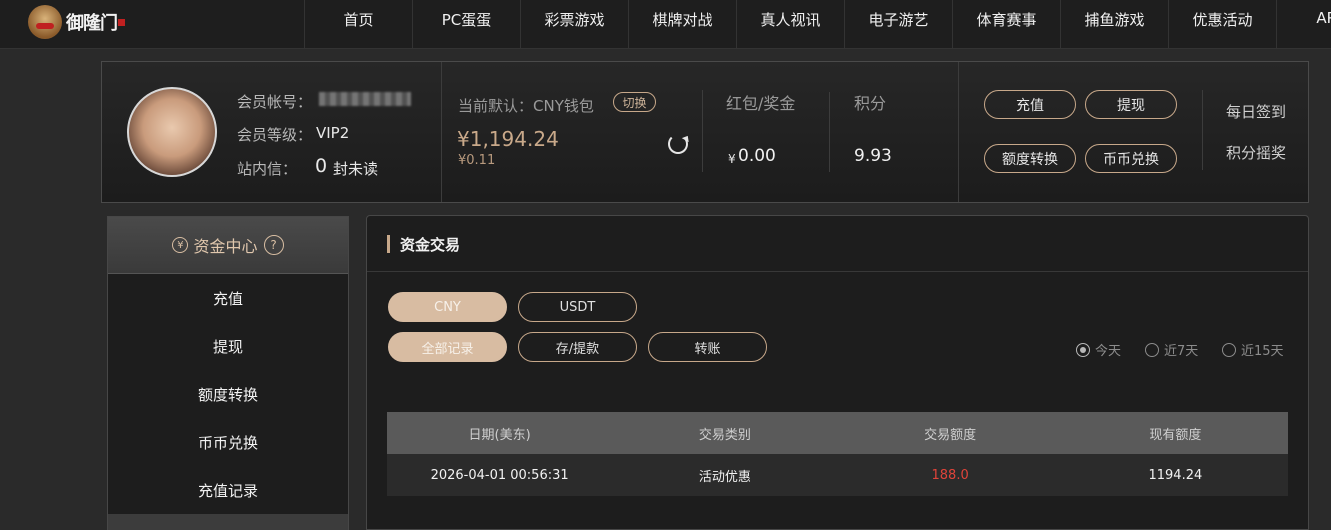 The image size is (1331, 530). What do you see at coordinates (1114, 24) in the screenshot?
I see `nav-item-fishing: 捕鱼游戏` at bounding box center [1114, 24].